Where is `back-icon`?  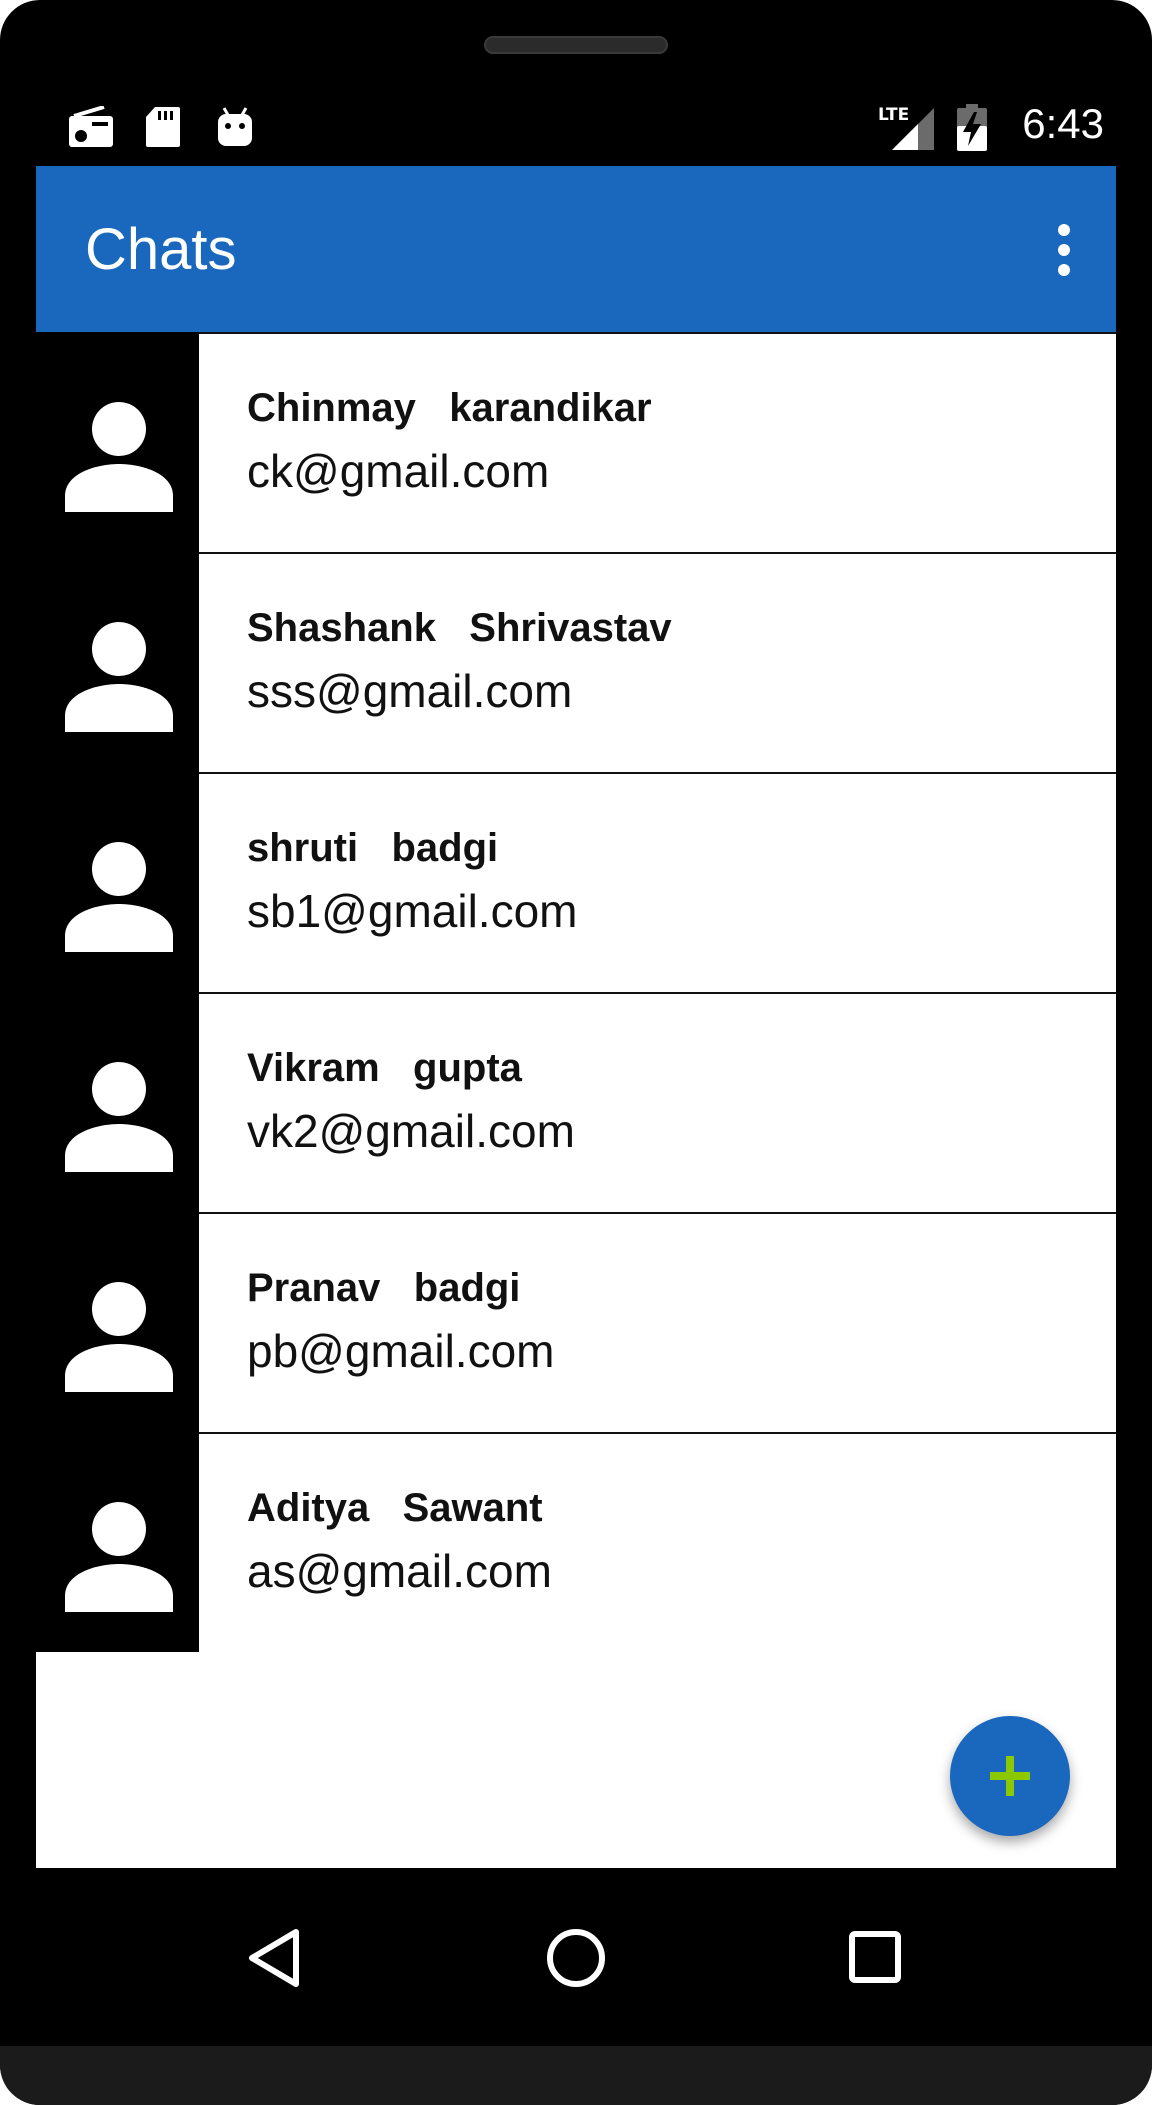 back-icon is located at coordinates (274, 1958).